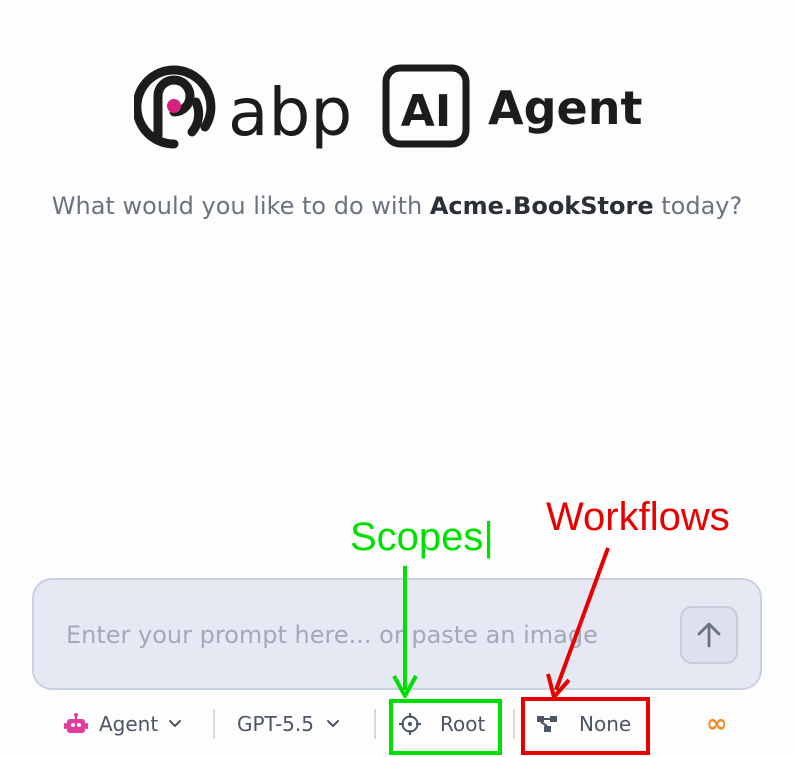  What do you see at coordinates (426, 111) in the screenshot?
I see `ai-badge-text: AI` at bounding box center [426, 111].